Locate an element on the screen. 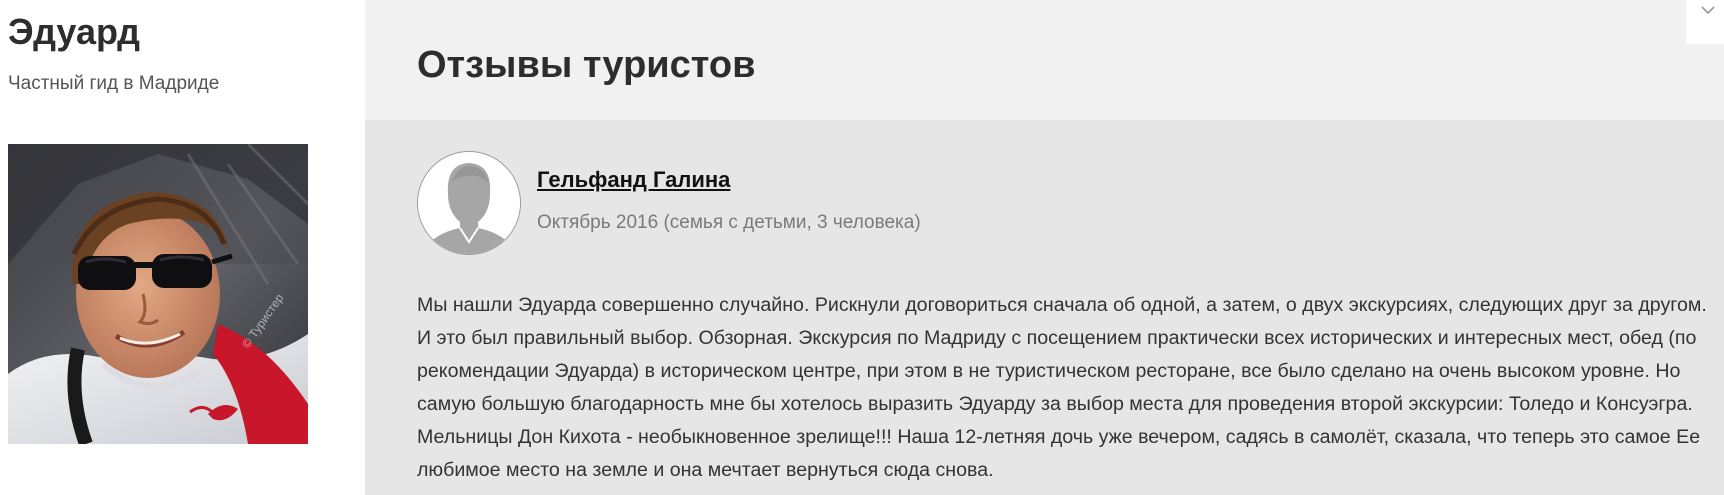 This screenshot has height=495, width=1724. chevron-down-icon is located at coordinates (1708, 10).